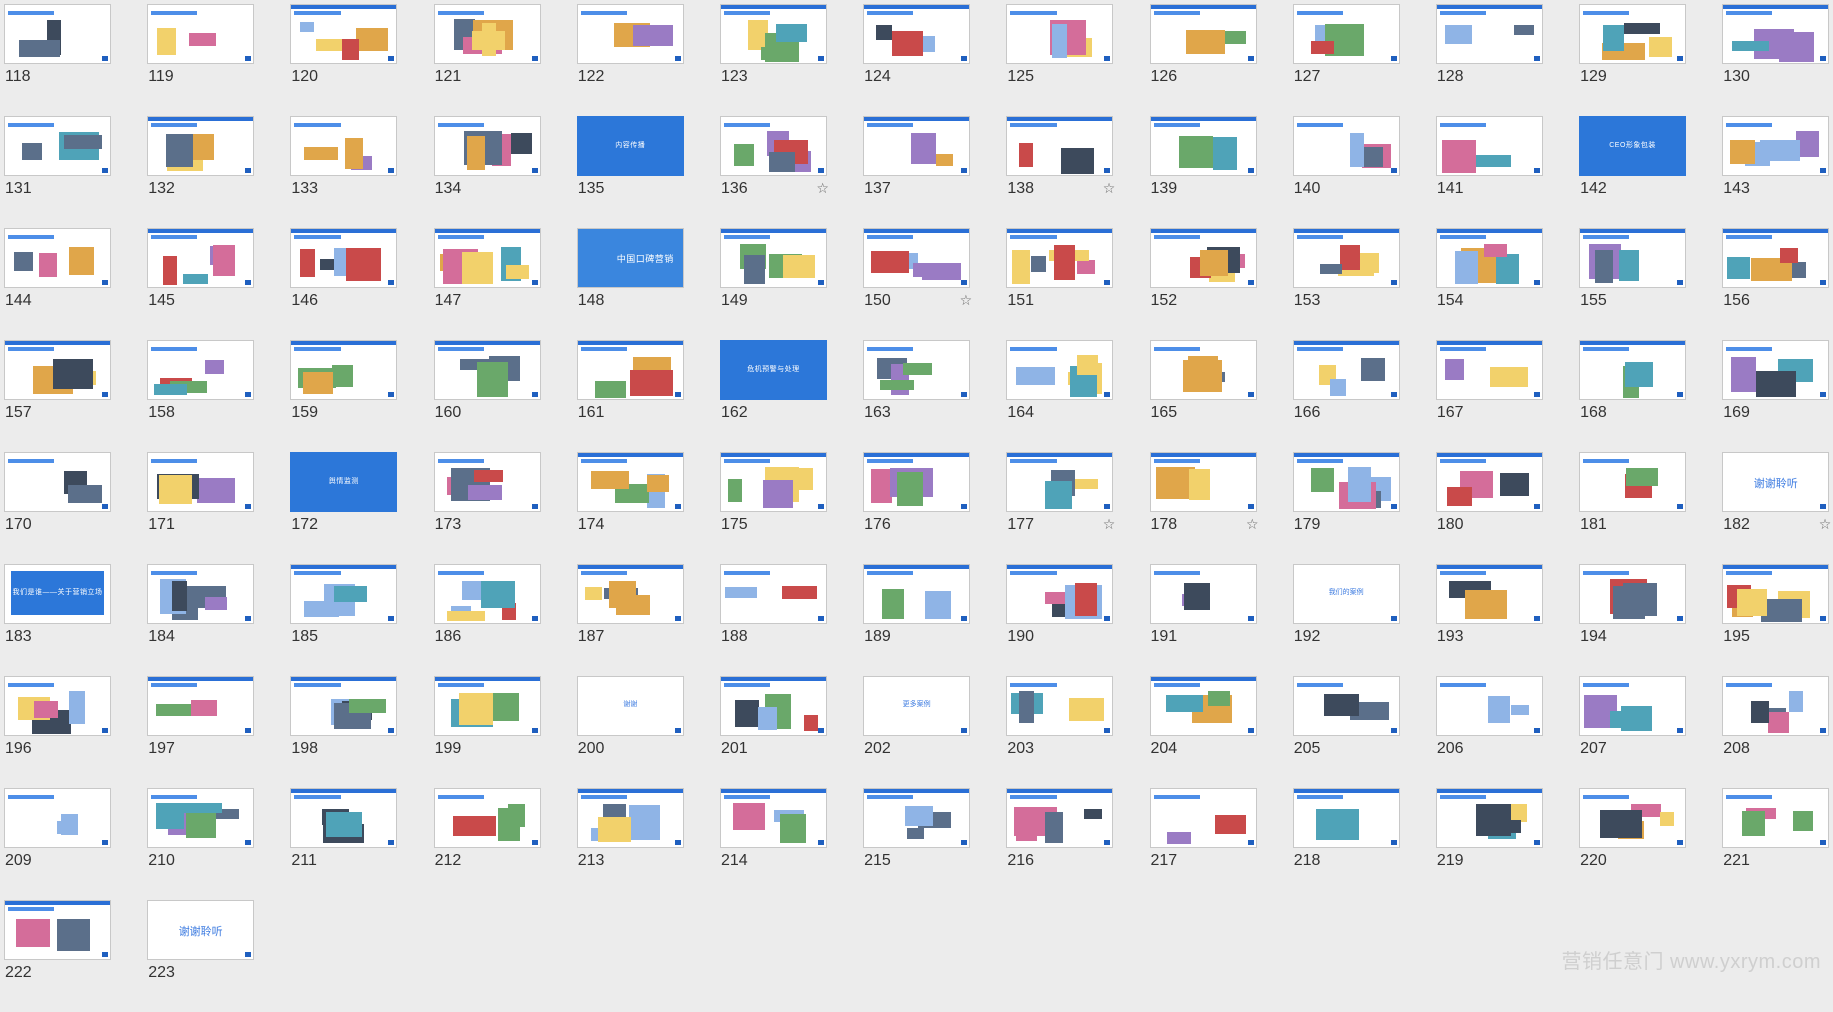 This screenshot has width=1833, height=1012. What do you see at coordinates (773, 370) in the screenshot?
I see `slide-preview: 危机预警与处理` at bounding box center [773, 370].